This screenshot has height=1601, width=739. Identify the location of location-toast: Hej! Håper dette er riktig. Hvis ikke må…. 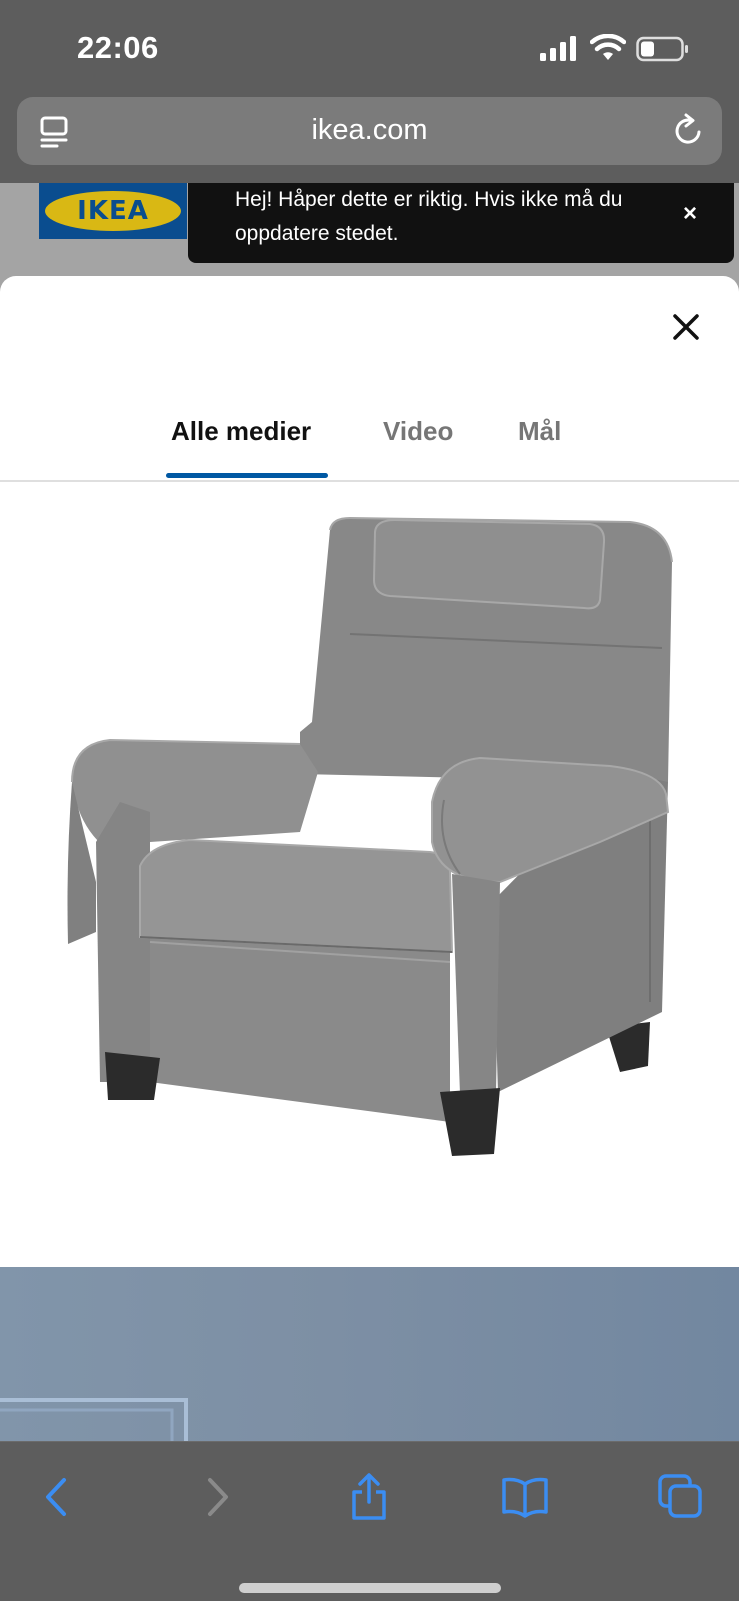
(461, 223).